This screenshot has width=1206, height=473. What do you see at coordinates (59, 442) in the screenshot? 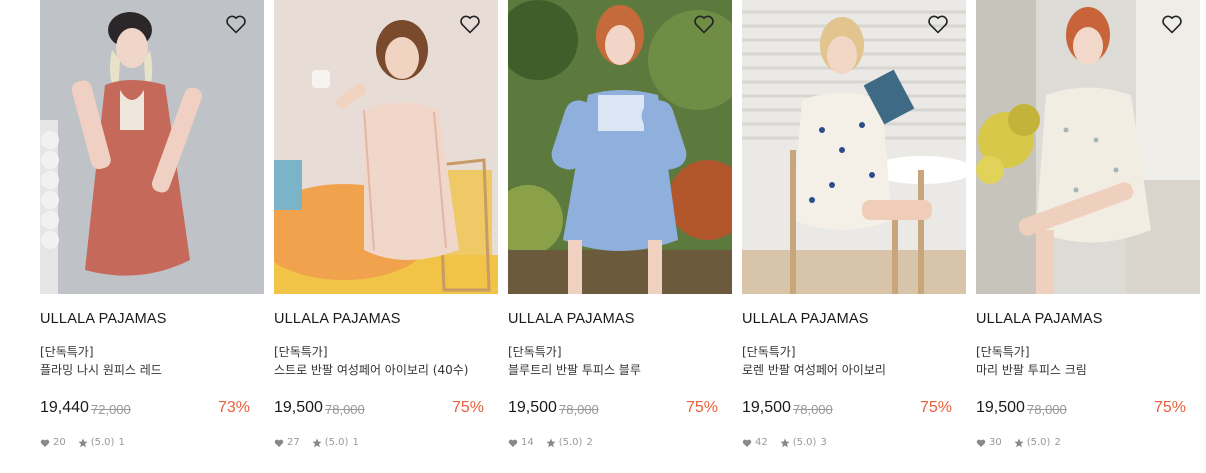
I see `like-count: 20` at bounding box center [59, 442].